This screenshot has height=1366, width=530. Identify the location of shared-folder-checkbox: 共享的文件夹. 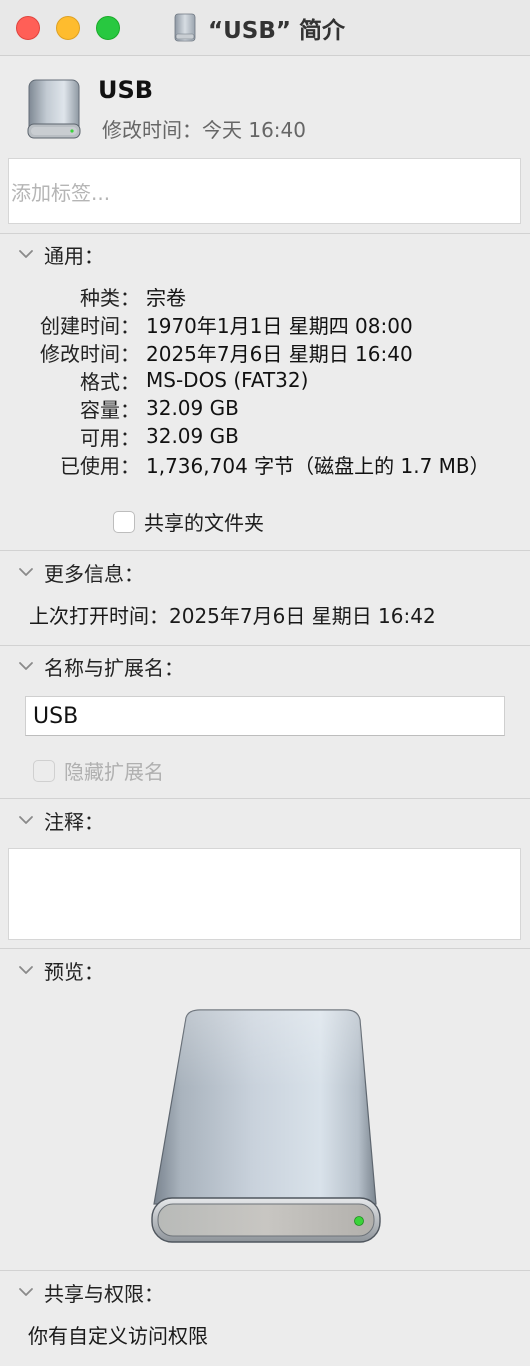
(188, 521).